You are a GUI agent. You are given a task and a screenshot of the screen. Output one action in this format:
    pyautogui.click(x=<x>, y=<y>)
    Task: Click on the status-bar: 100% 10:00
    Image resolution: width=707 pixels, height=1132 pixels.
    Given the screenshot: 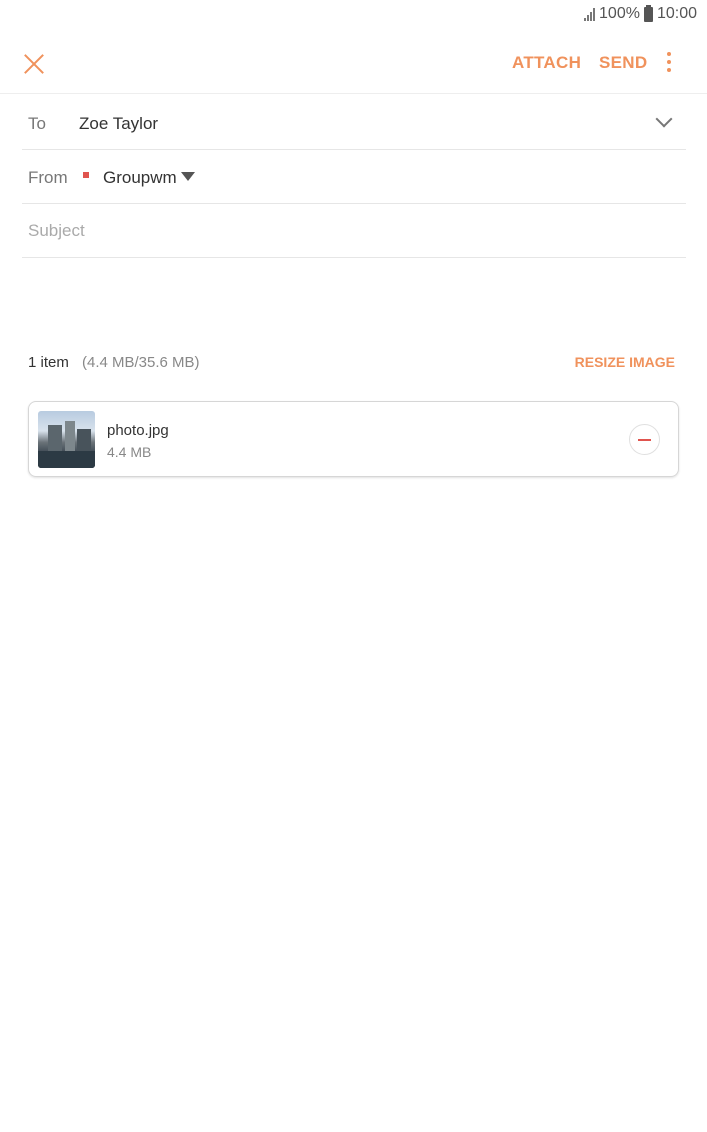 What is the action you would take?
    pyautogui.click(x=353, y=15)
    